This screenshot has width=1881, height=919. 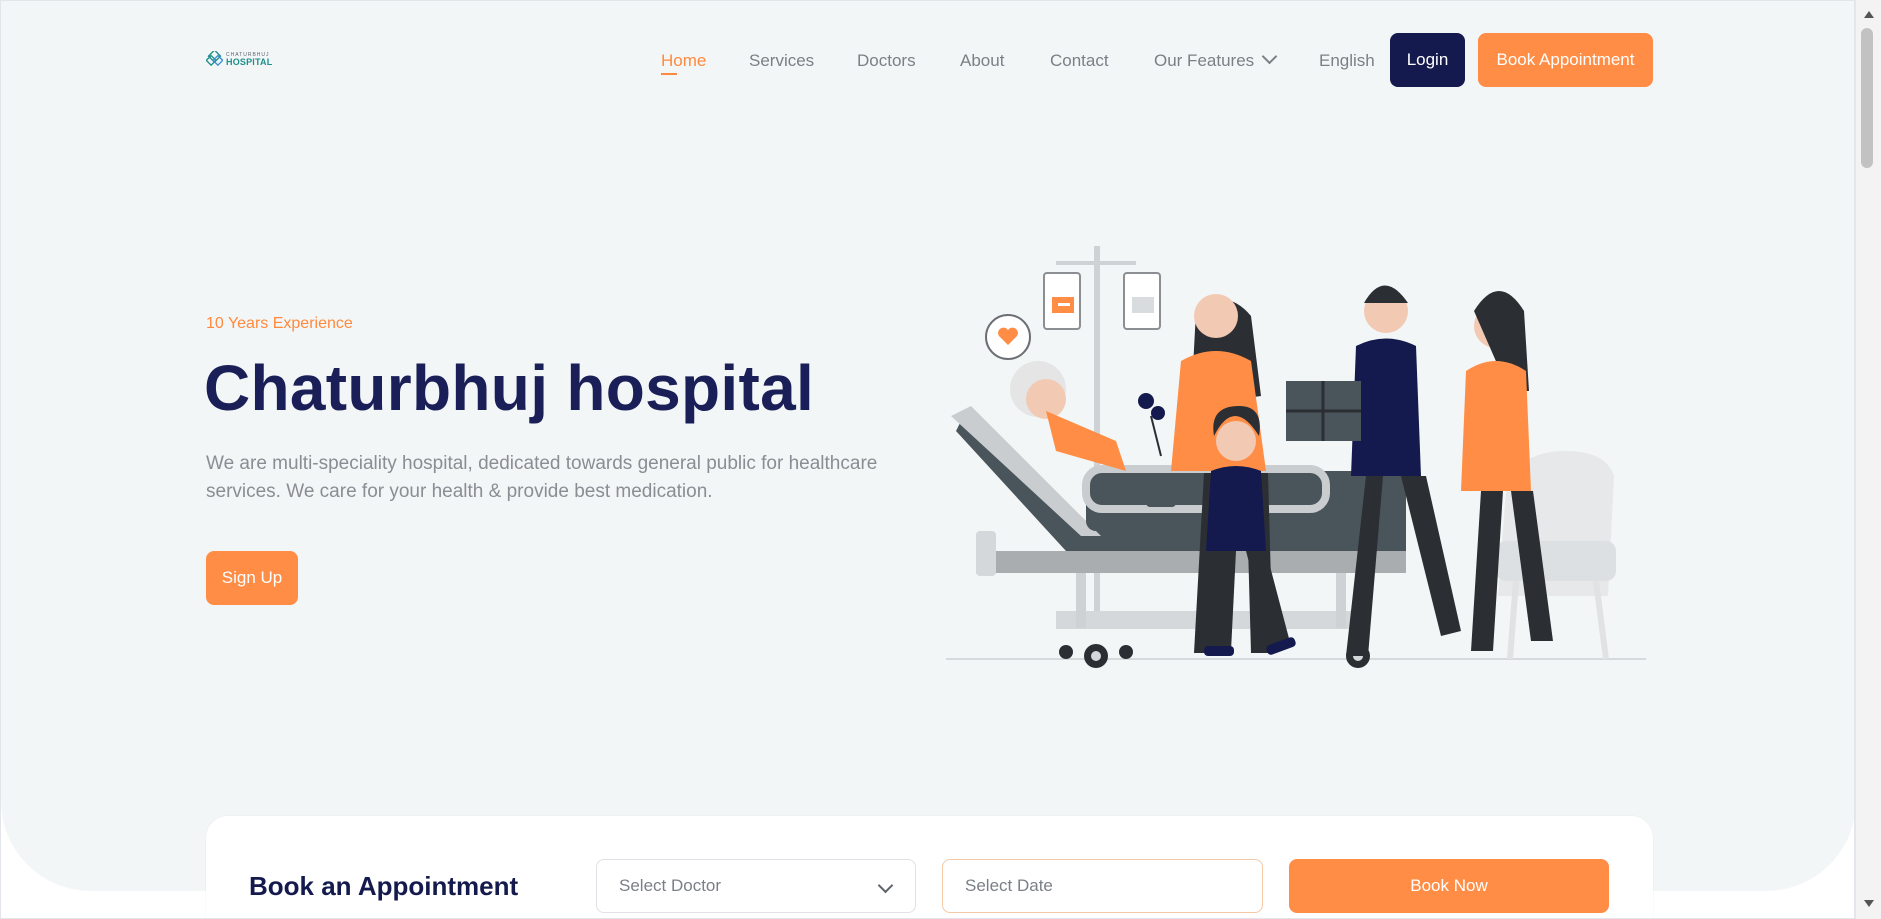 I want to click on login-button: Login, so click(x=1427, y=60).